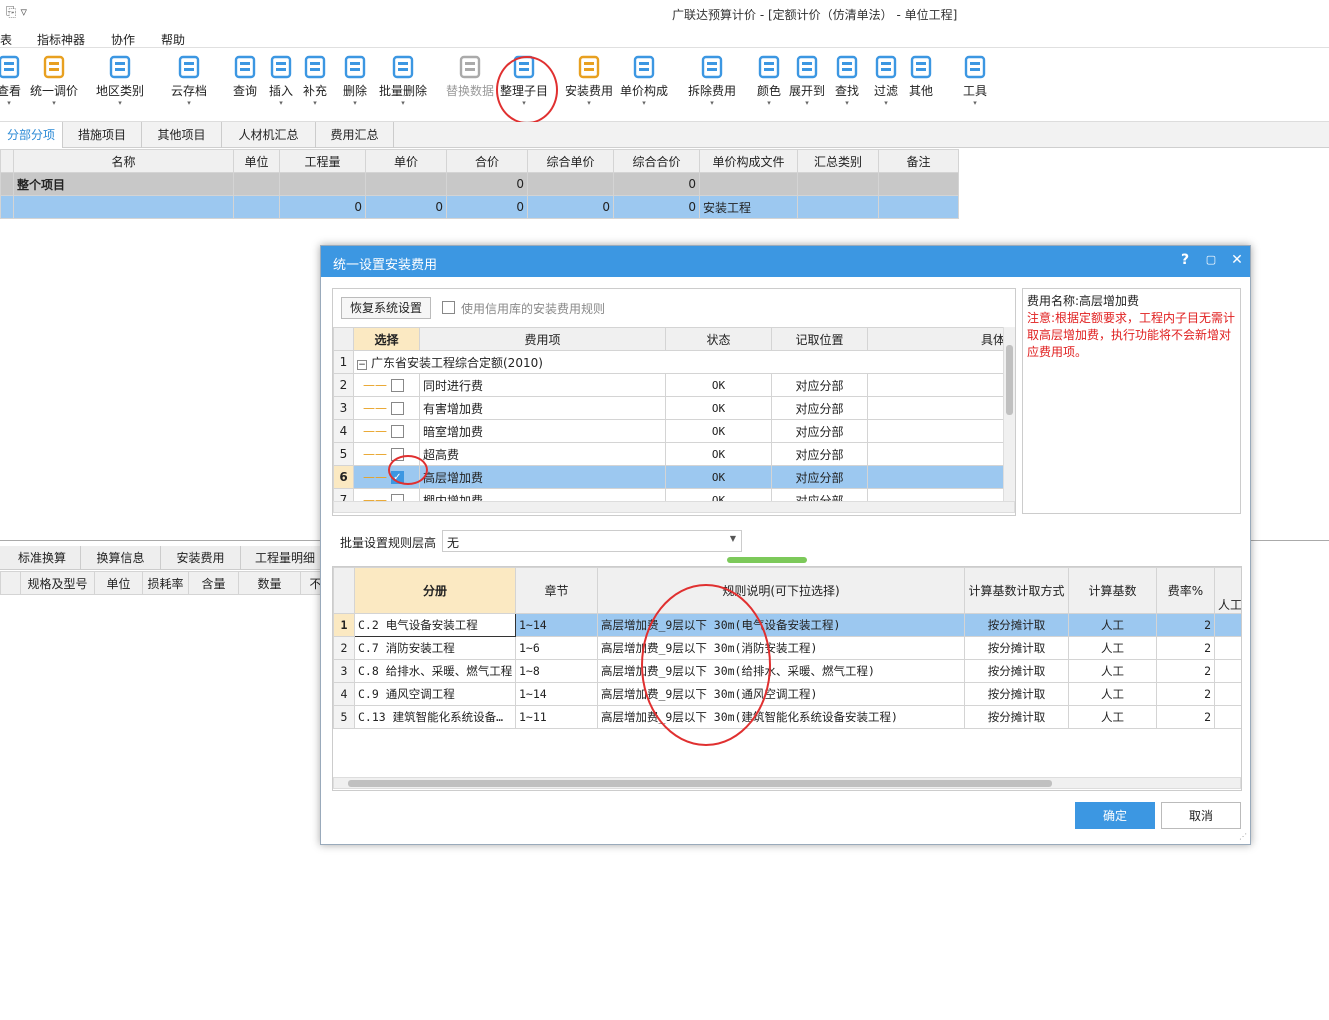  Describe the element at coordinates (1112, 590) in the screenshot. I see `col-header: 计算基数` at that location.